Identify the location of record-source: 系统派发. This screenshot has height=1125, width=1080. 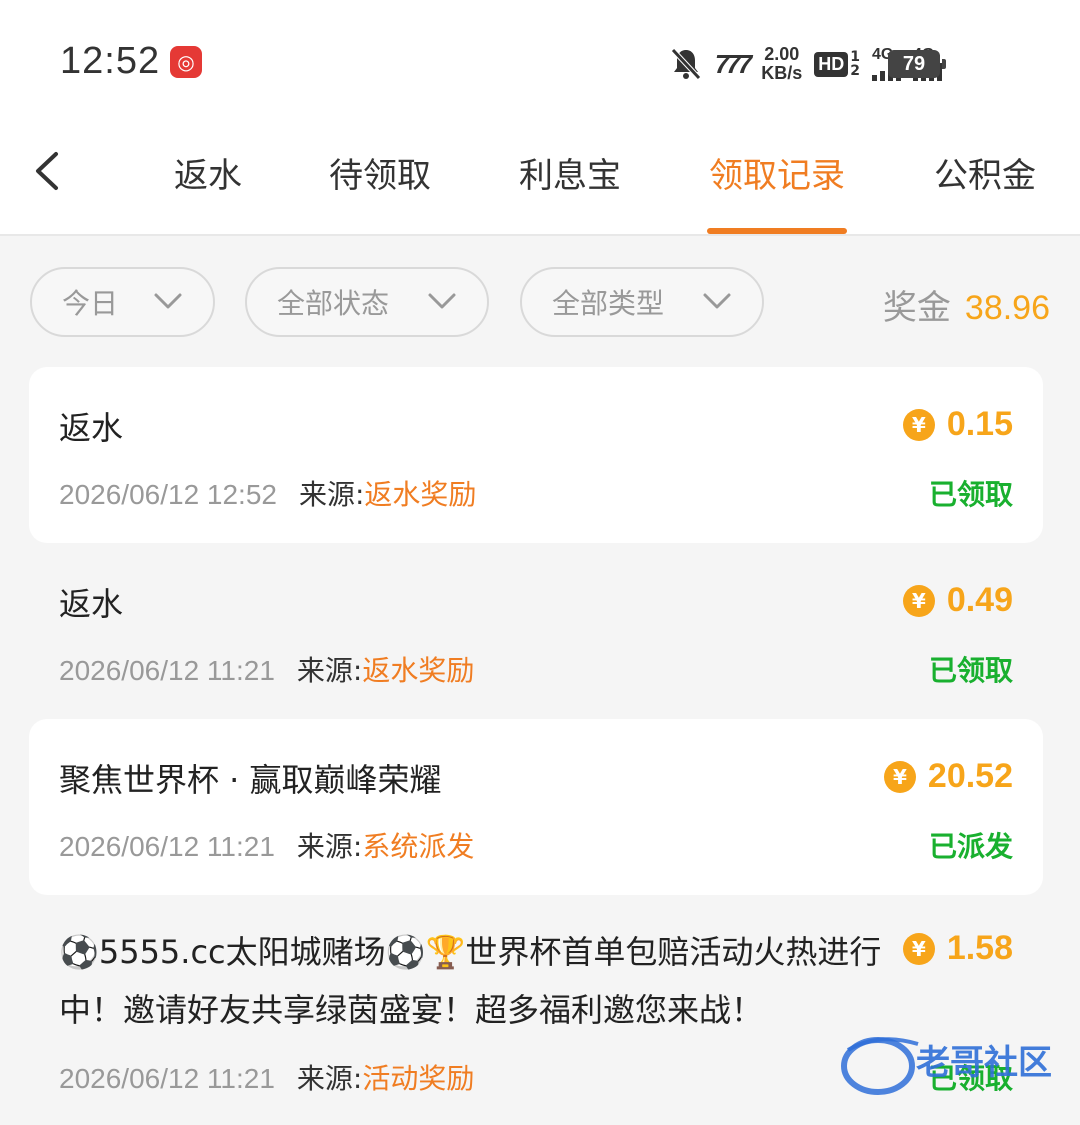
(418, 846).